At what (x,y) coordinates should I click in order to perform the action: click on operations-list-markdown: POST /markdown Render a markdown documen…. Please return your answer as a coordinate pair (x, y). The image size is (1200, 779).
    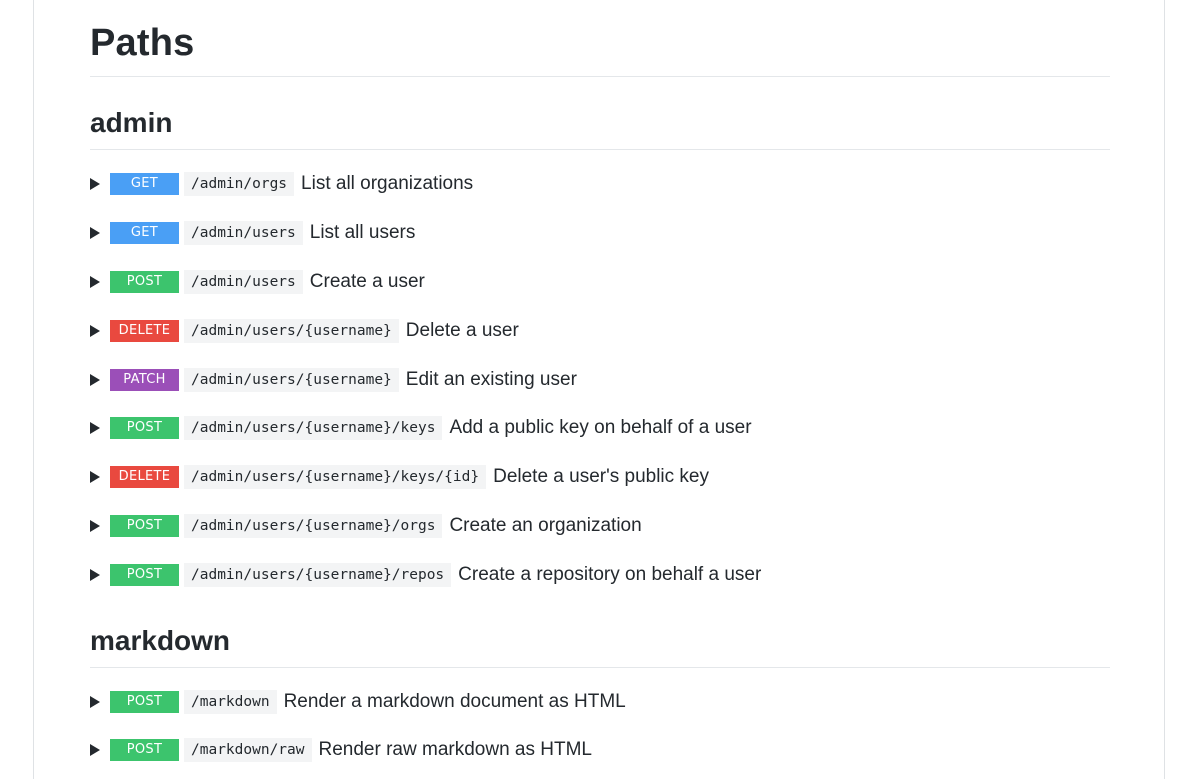
    Looking at the image, I should click on (600, 721).